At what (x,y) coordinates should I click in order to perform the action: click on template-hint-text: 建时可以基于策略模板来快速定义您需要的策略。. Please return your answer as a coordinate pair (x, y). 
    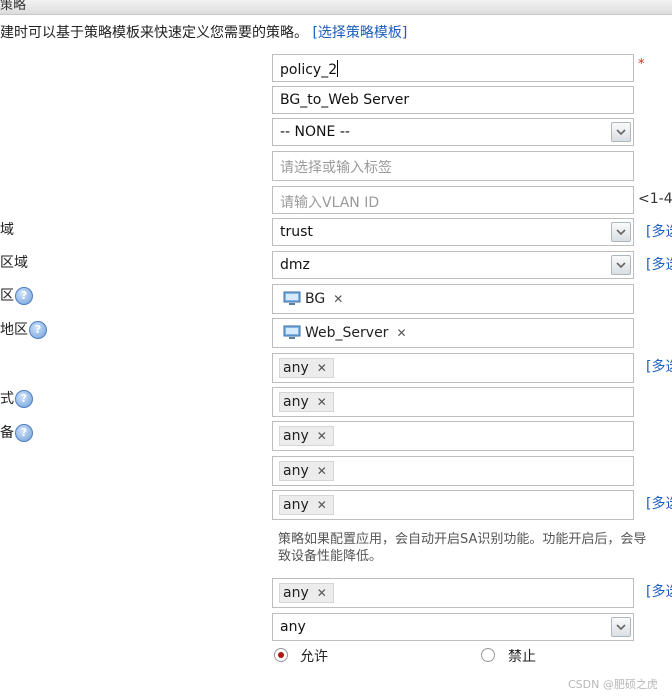
    Looking at the image, I should click on (154, 33).